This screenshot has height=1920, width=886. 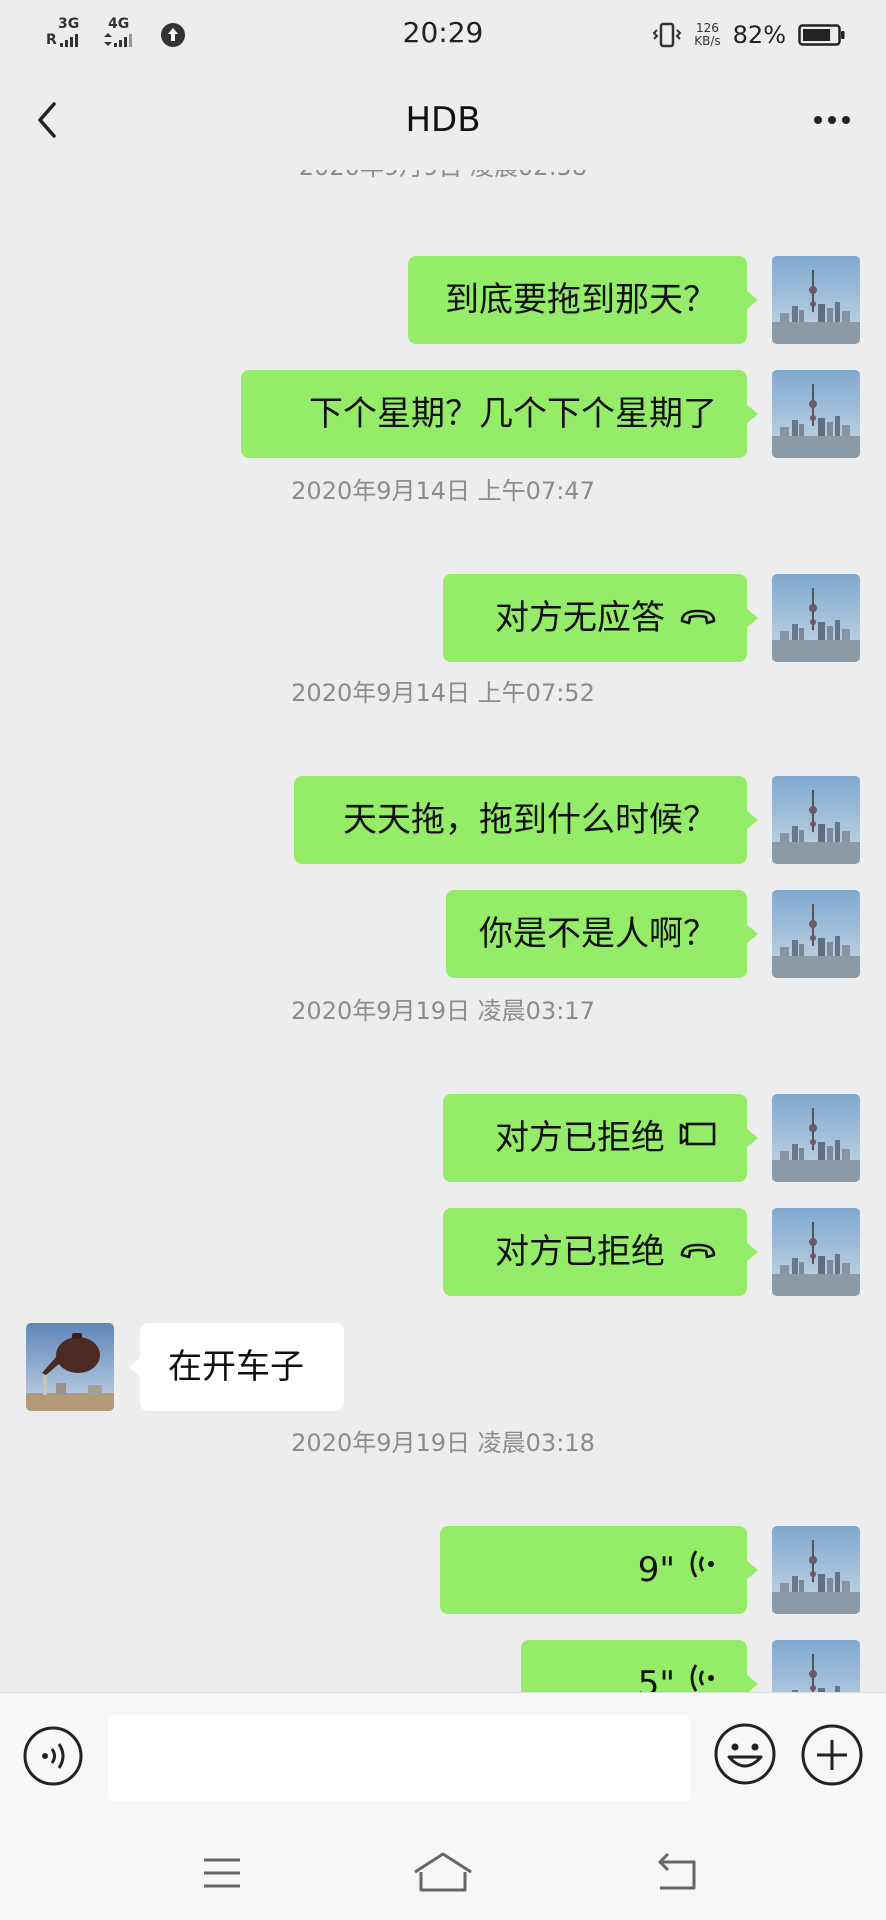 I want to click on home-icon, so click(x=443, y=1873).